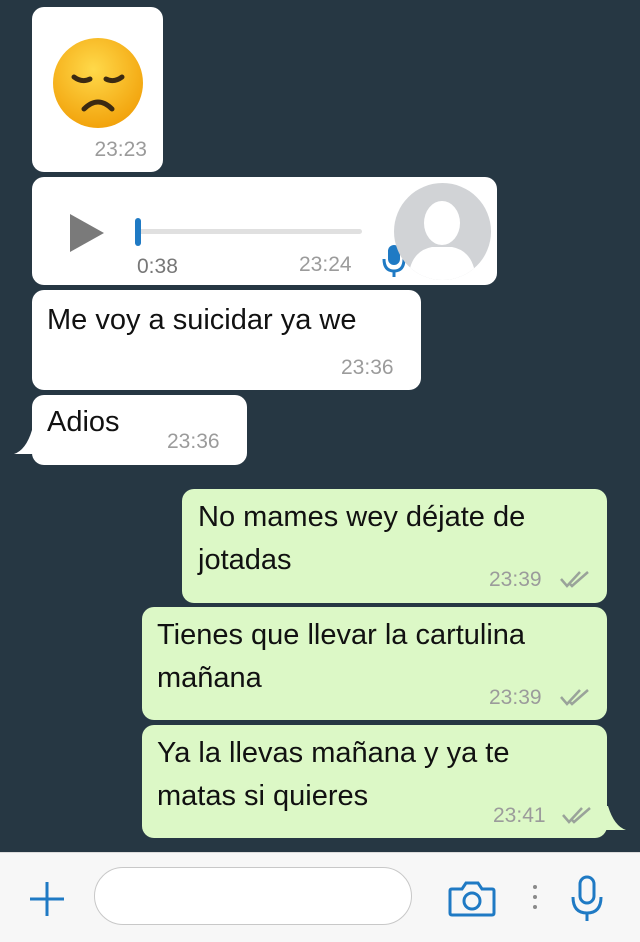 This screenshot has width=640, height=942. Describe the element at coordinates (83, 422) in the screenshot. I see `message-text: Adios` at that location.